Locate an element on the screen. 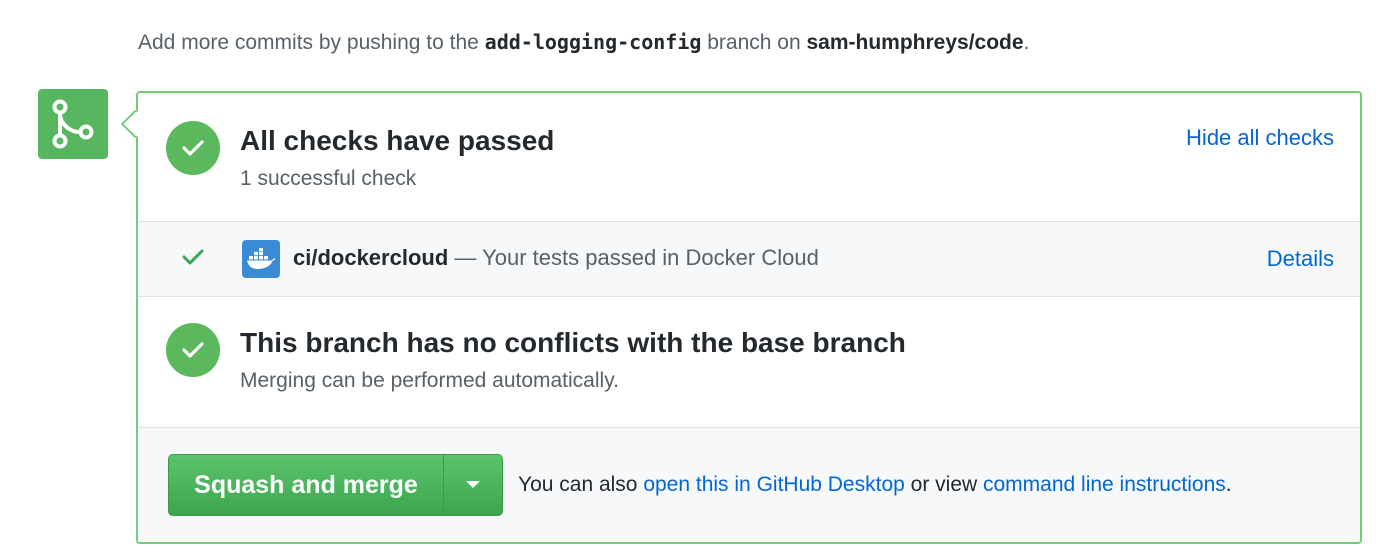 The image size is (1390, 558). merge-method-dropdown-button is located at coordinates (473, 485).